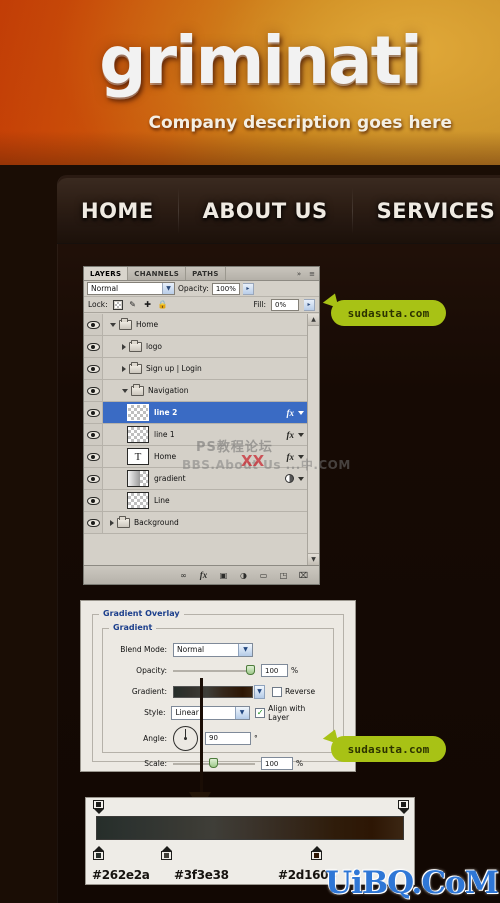 This screenshot has width=500, height=903. What do you see at coordinates (223, 575) in the screenshot?
I see `add-mask-icon: ▣` at bounding box center [223, 575].